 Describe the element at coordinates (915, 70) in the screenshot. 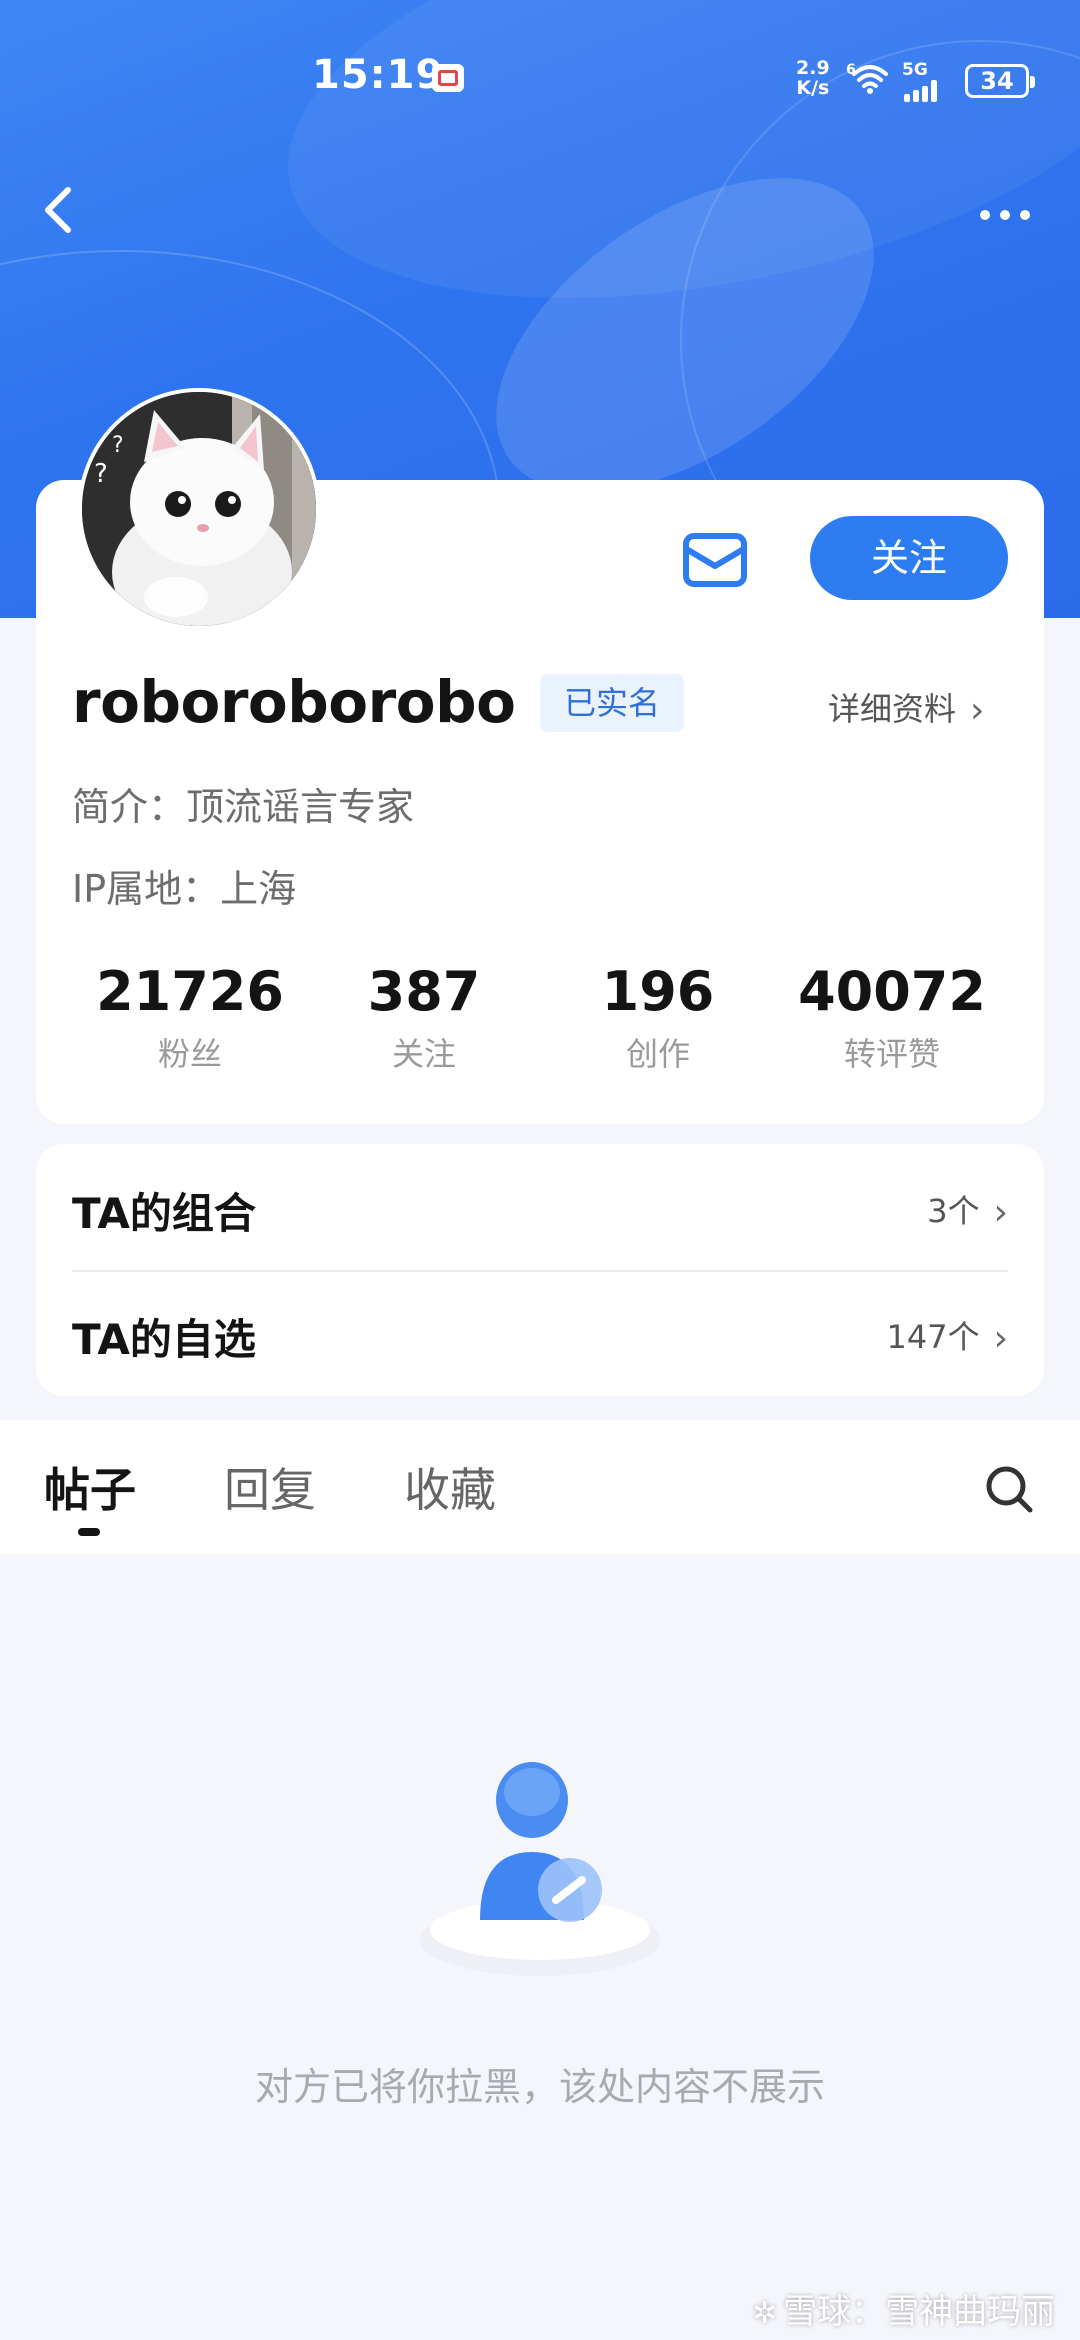

I see `cellular-label: 5G` at that location.